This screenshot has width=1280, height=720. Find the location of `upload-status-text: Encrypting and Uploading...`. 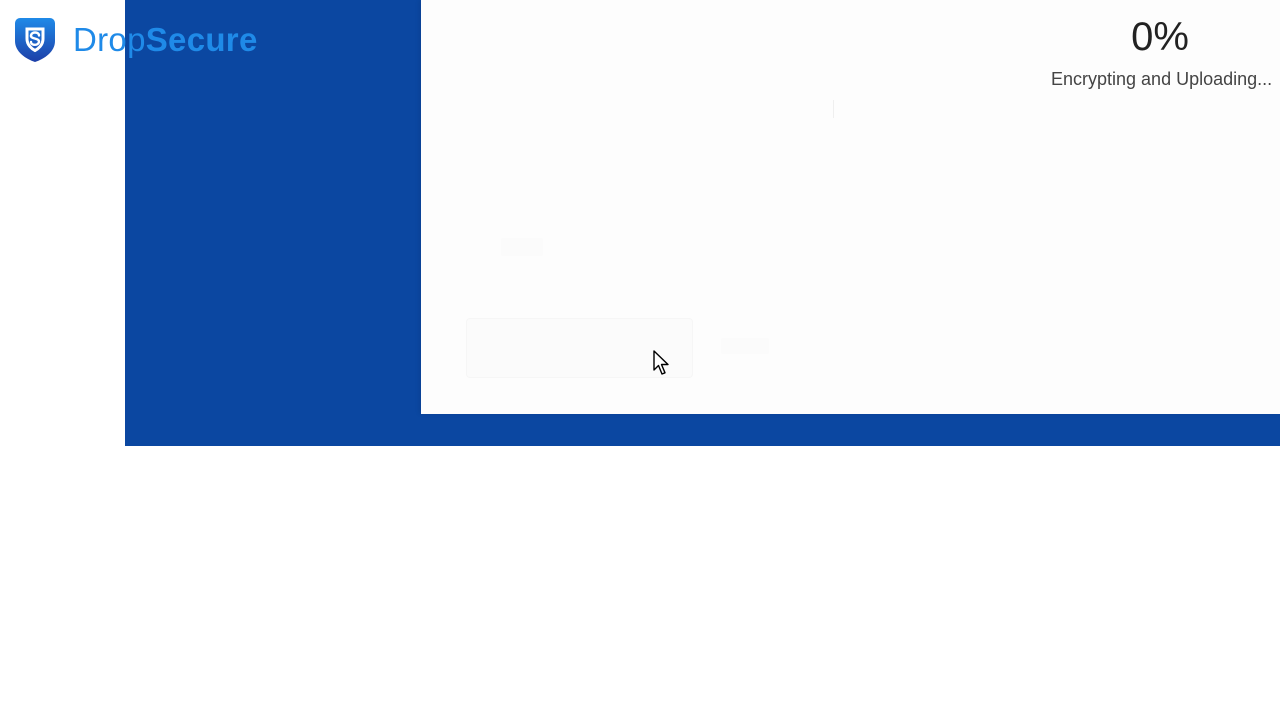

upload-status-text: Encrypting and Uploading... is located at coordinates (1162, 79).